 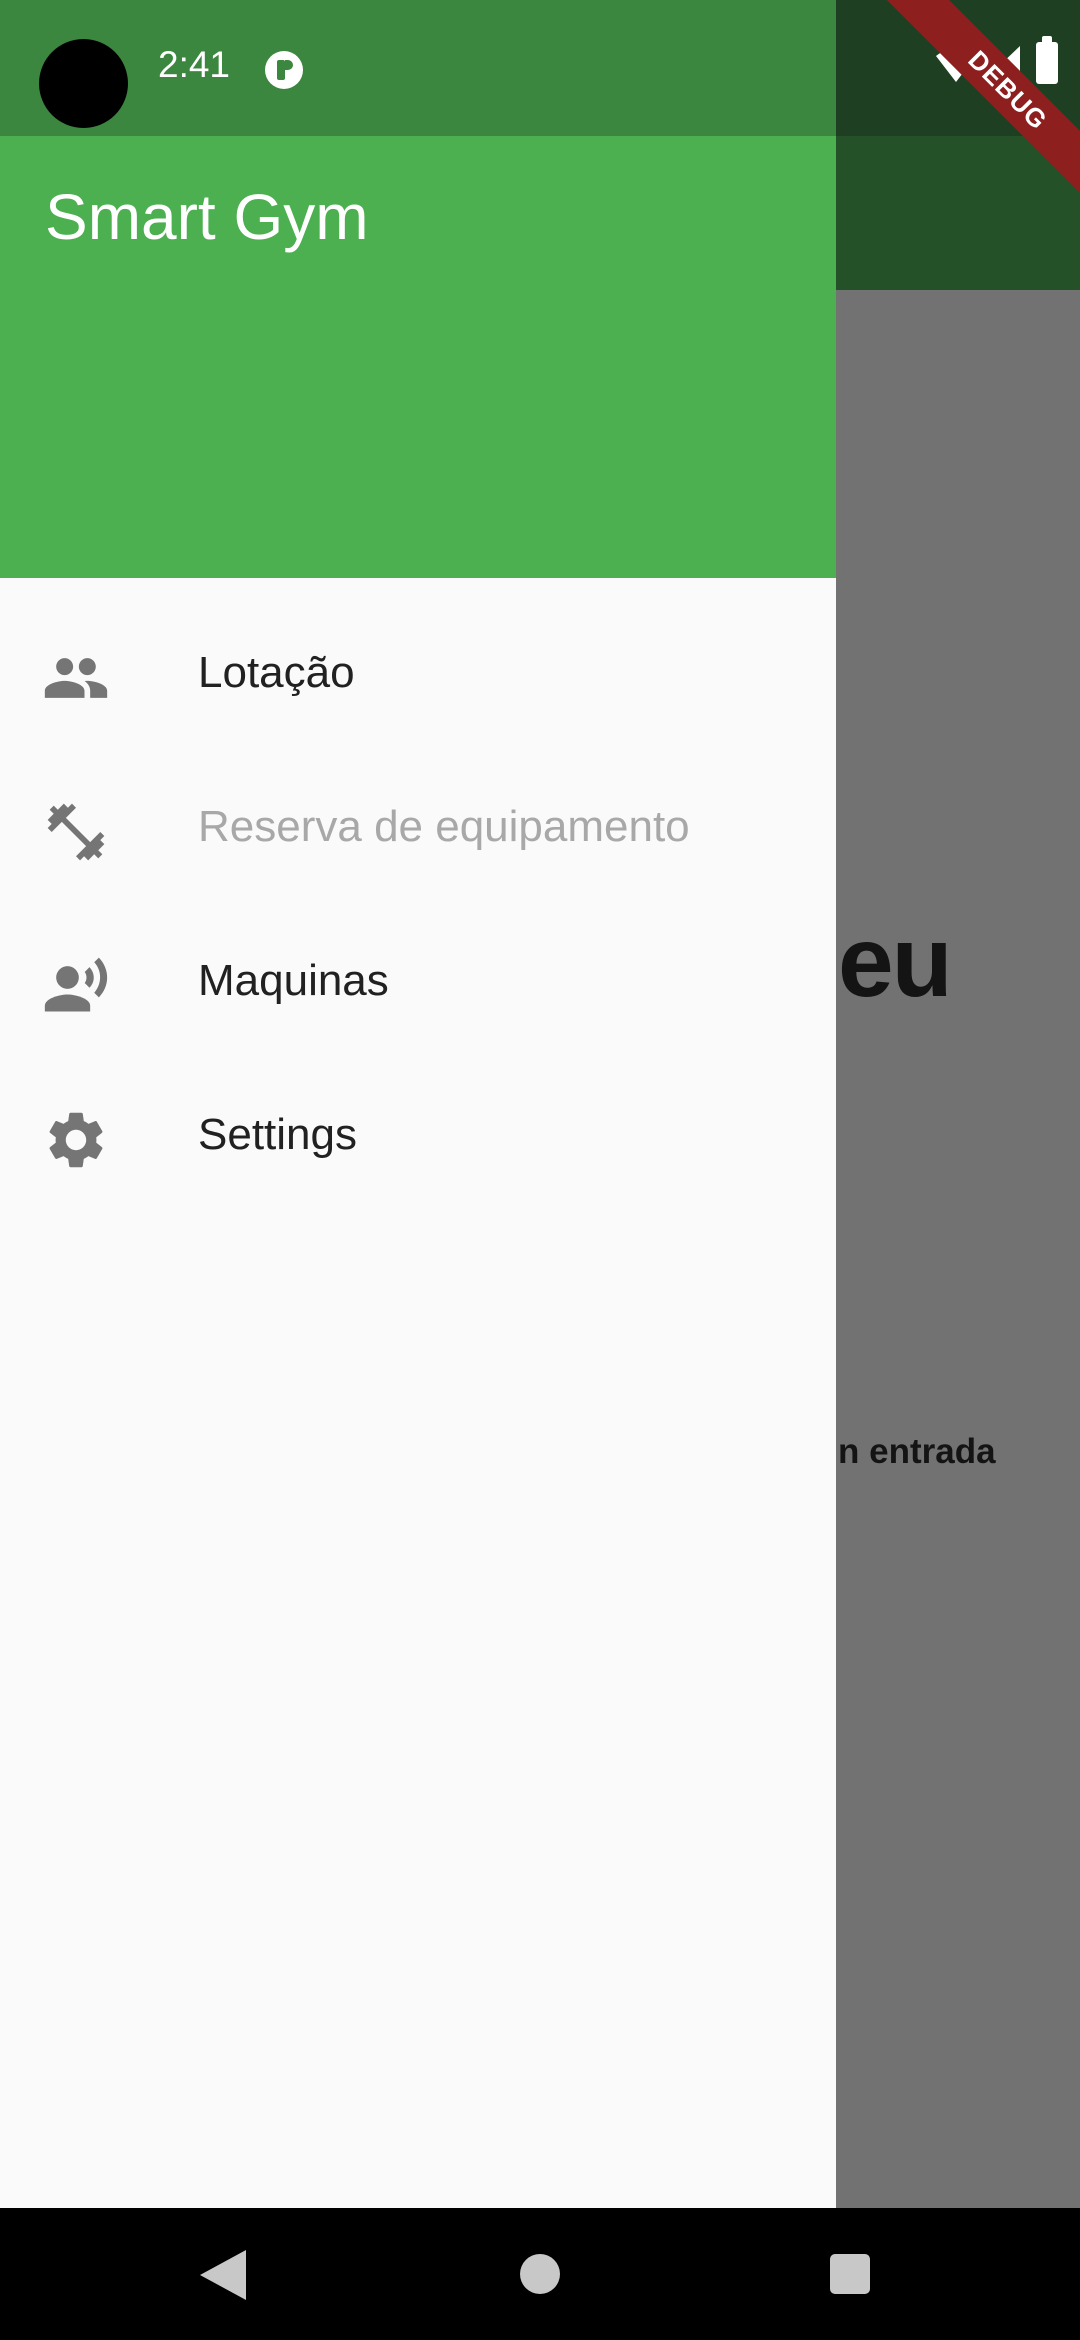 What do you see at coordinates (850, 2274) in the screenshot?
I see `recents-icon` at bounding box center [850, 2274].